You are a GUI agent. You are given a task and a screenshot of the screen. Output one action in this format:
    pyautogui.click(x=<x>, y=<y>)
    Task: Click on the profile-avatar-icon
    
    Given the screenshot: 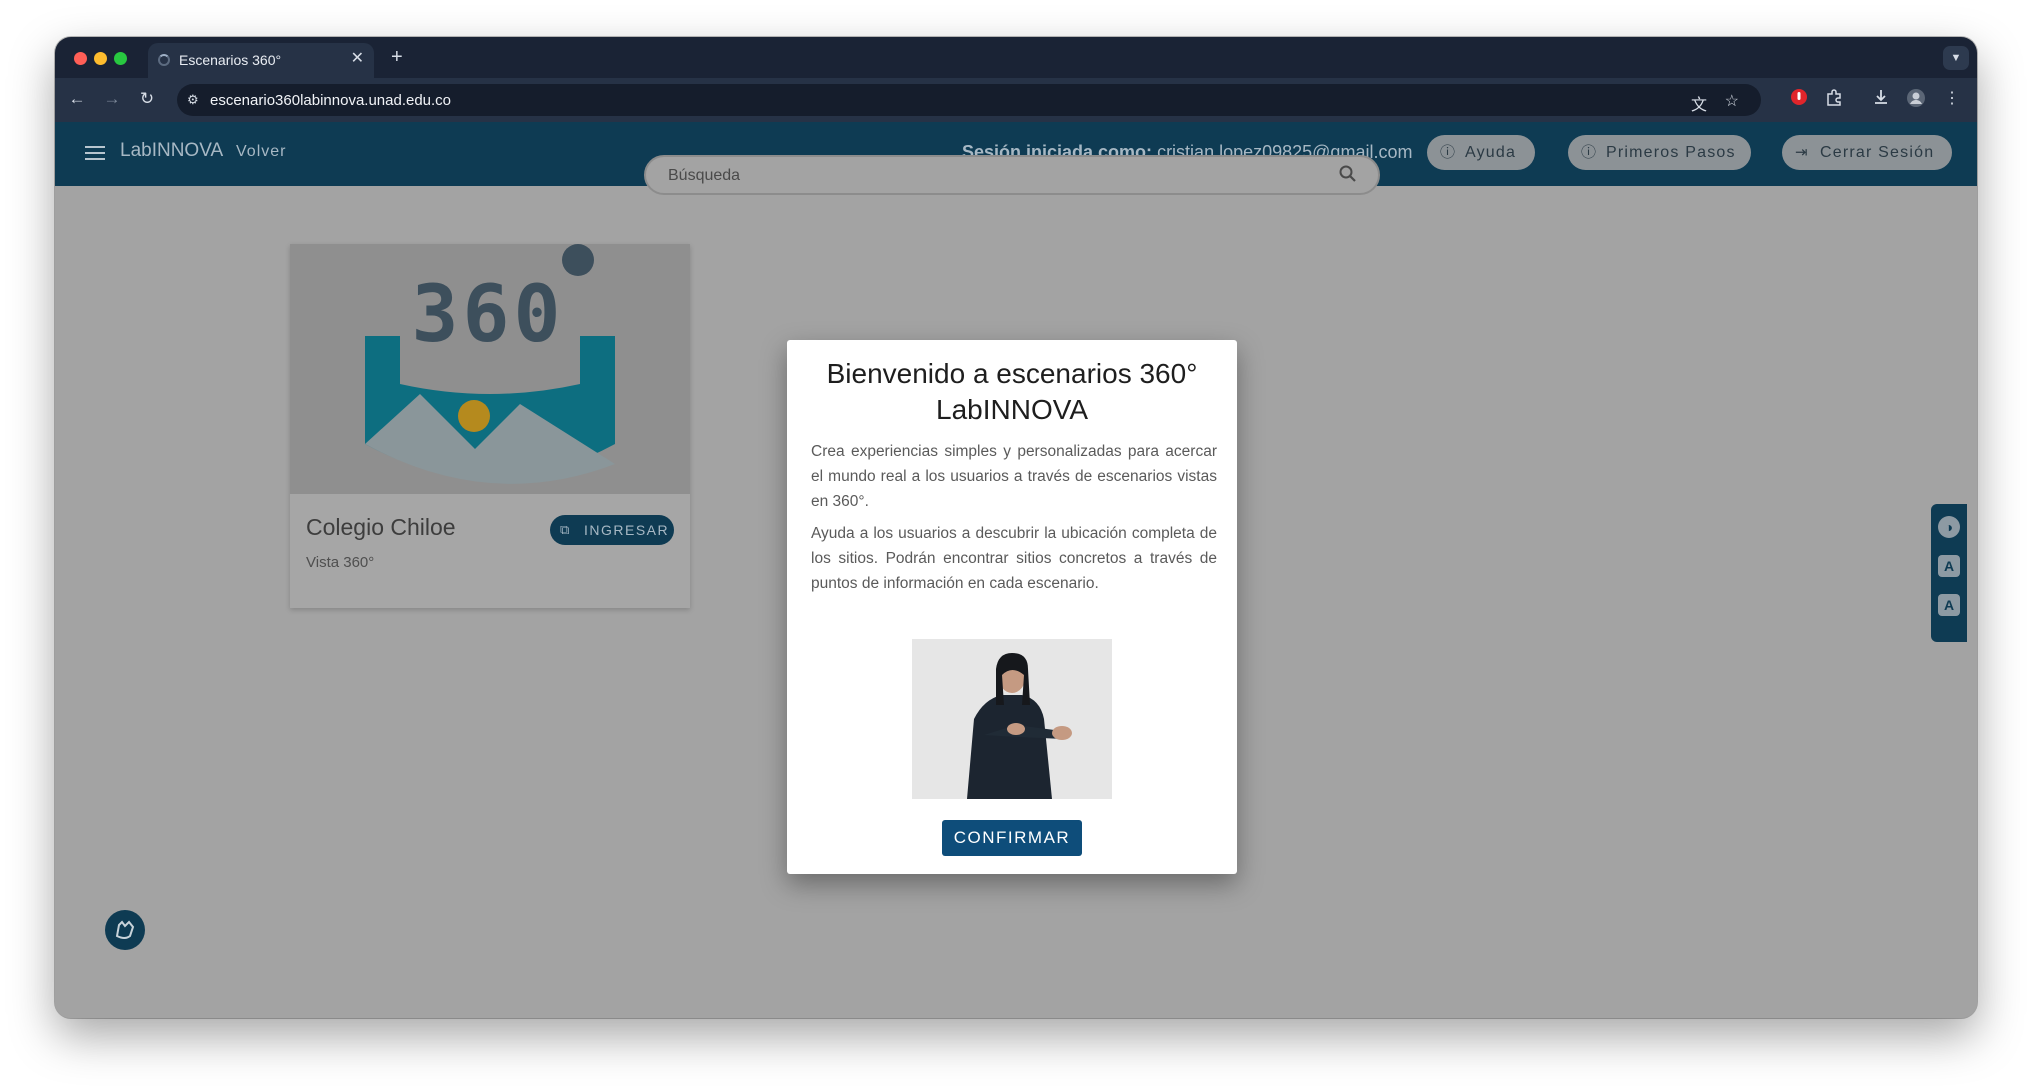 What is the action you would take?
    pyautogui.click(x=1916, y=99)
    